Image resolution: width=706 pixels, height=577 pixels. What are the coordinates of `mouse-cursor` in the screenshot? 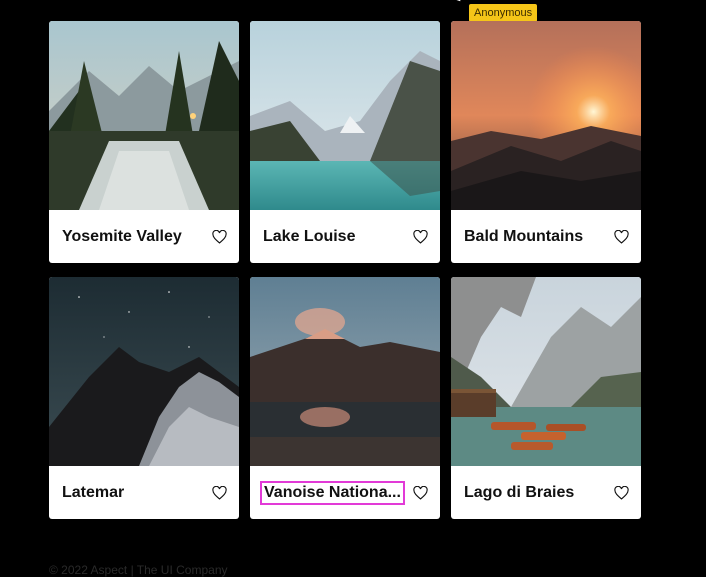 It's located at (458, 2).